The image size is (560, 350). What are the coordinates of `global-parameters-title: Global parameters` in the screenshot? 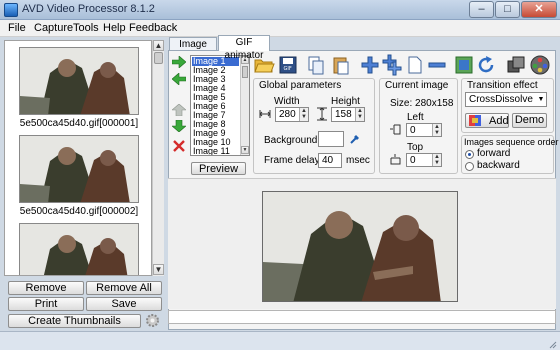 It's located at (300, 85).